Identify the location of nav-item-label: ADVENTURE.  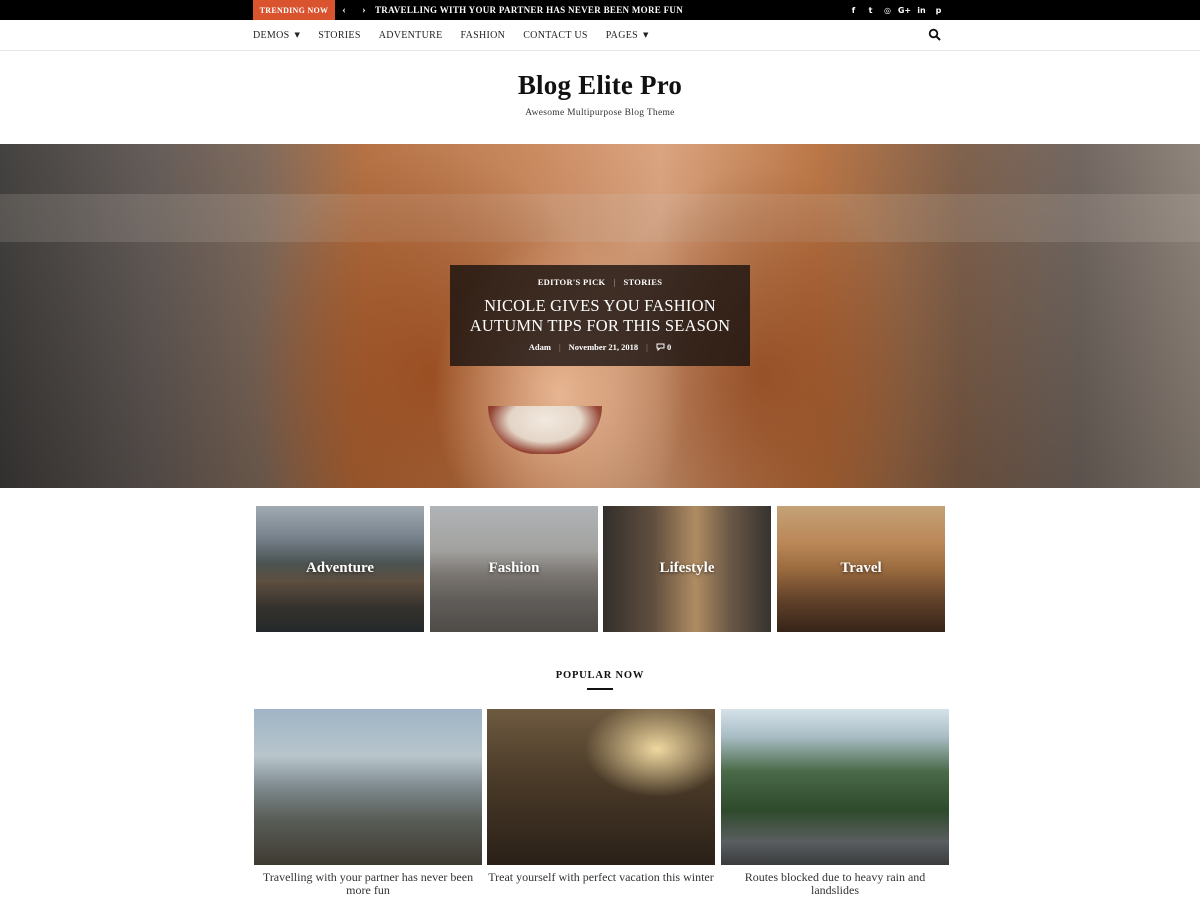
(410, 35).